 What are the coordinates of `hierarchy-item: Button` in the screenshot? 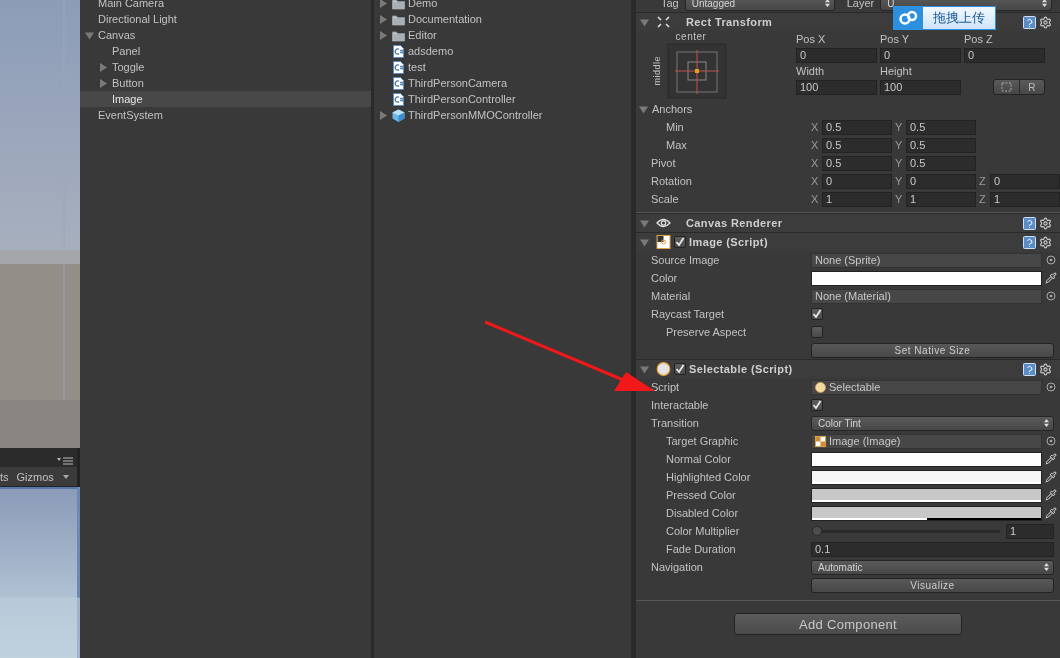 It's located at (225, 83).